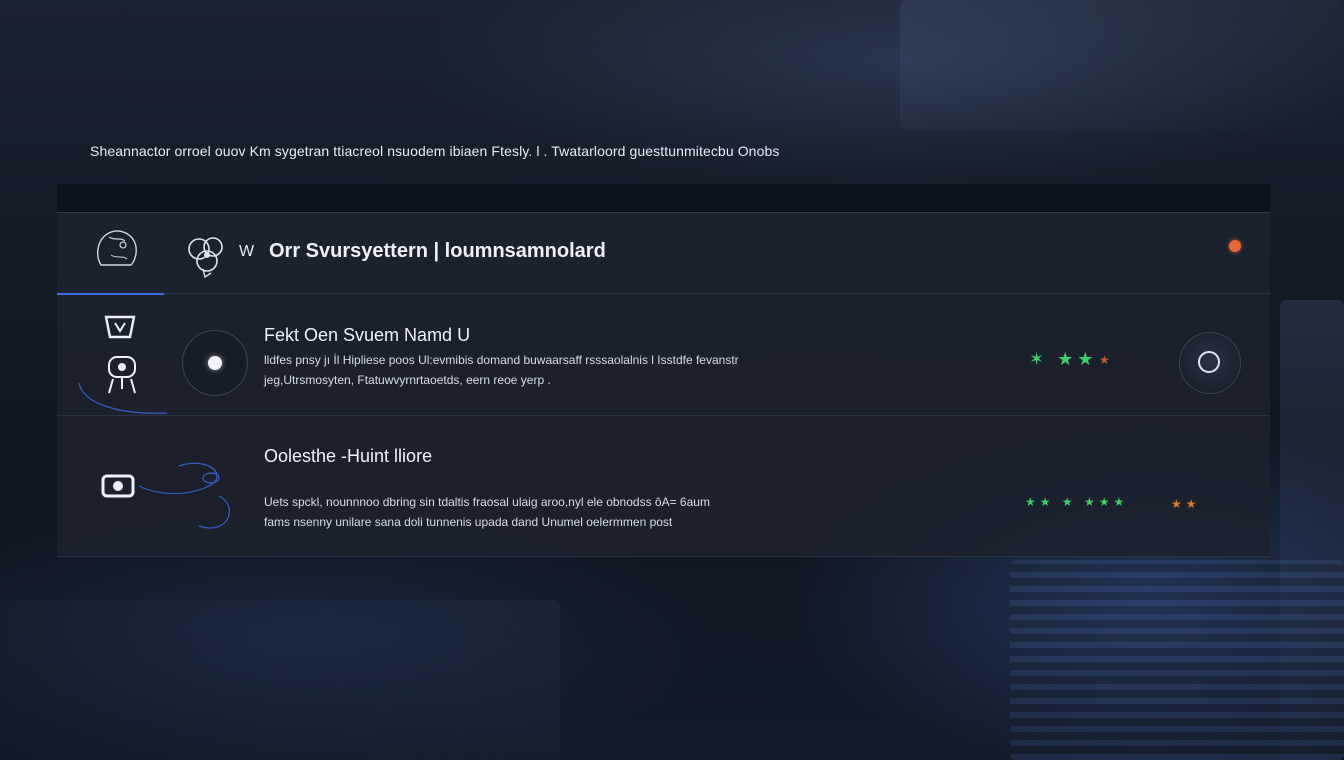  I want to click on background-panel-top, so click(1122, 65).